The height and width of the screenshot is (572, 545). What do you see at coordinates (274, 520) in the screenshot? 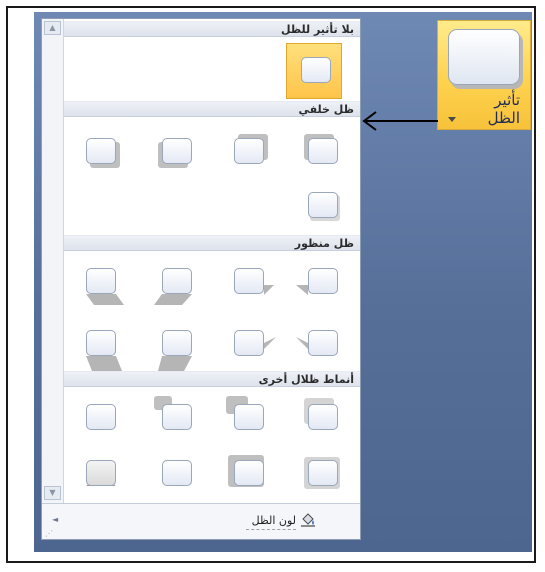
I see `shadow-color-label: لون الظل` at bounding box center [274, 520].